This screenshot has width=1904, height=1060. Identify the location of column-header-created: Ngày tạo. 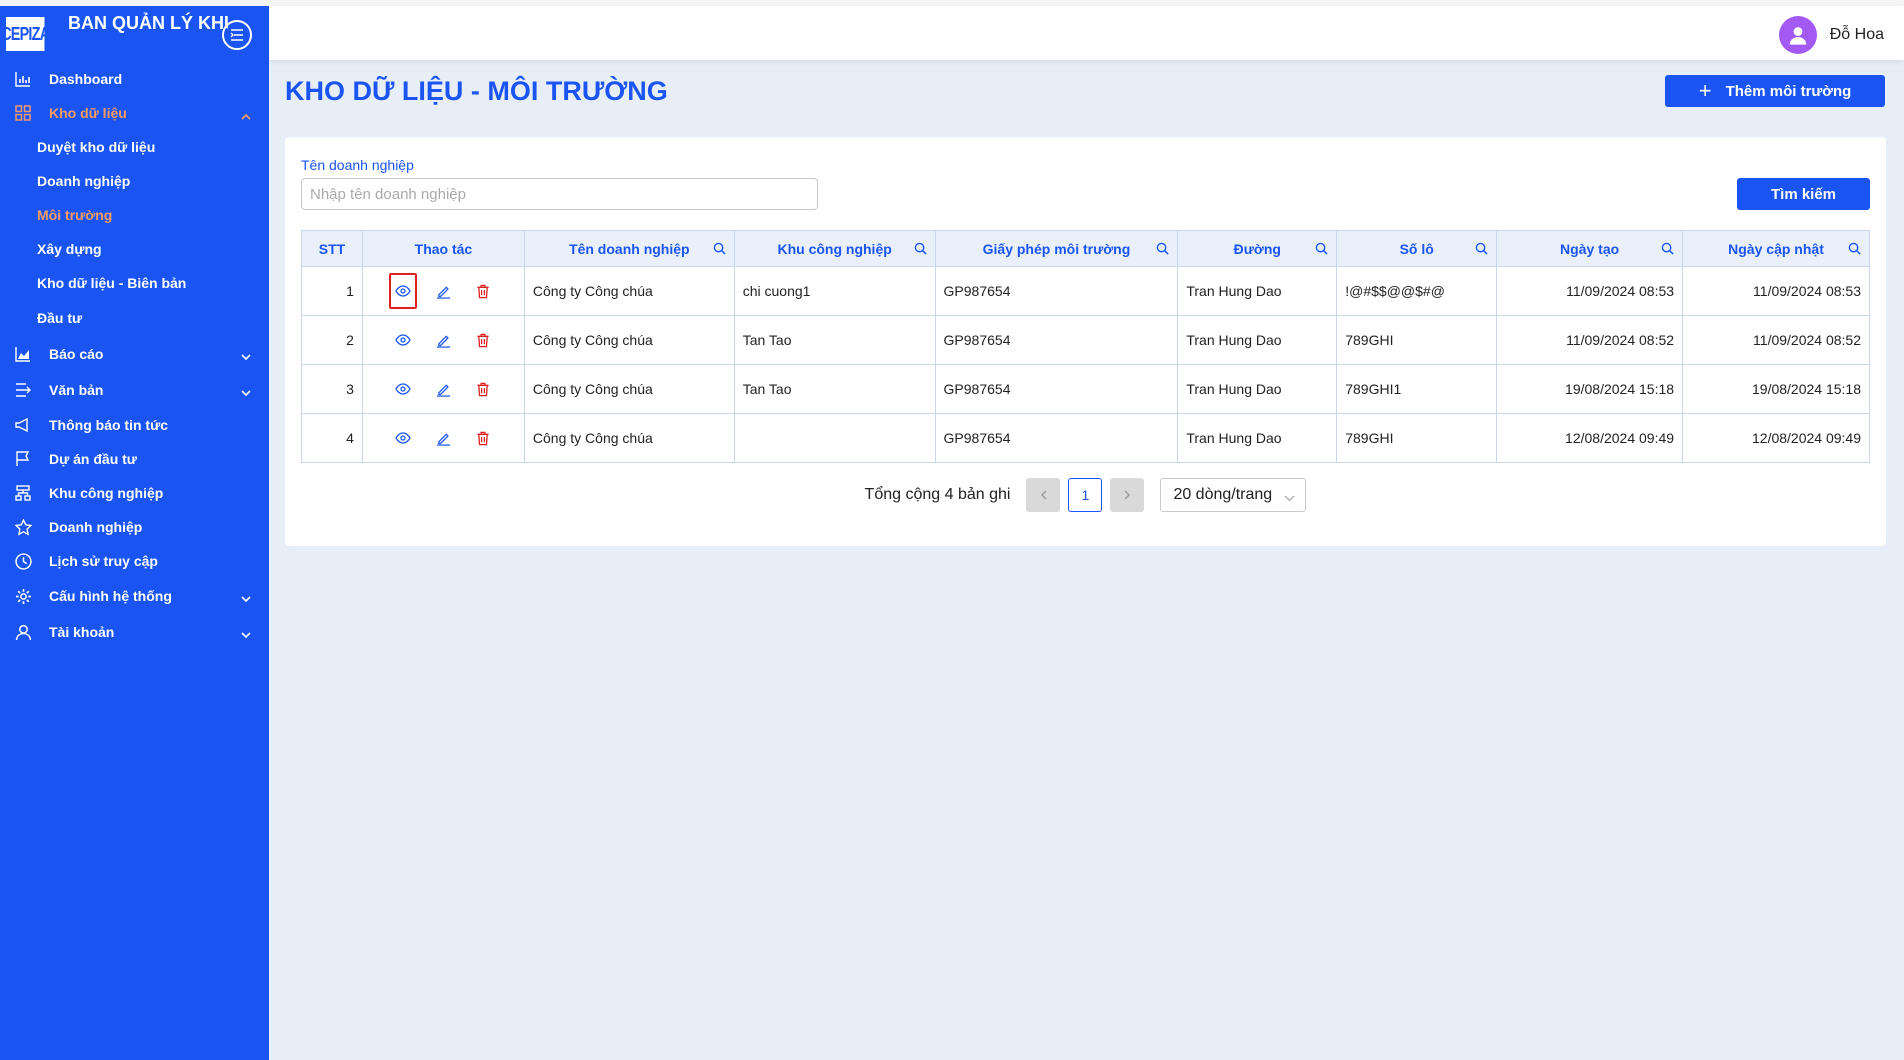
(1590, 248).